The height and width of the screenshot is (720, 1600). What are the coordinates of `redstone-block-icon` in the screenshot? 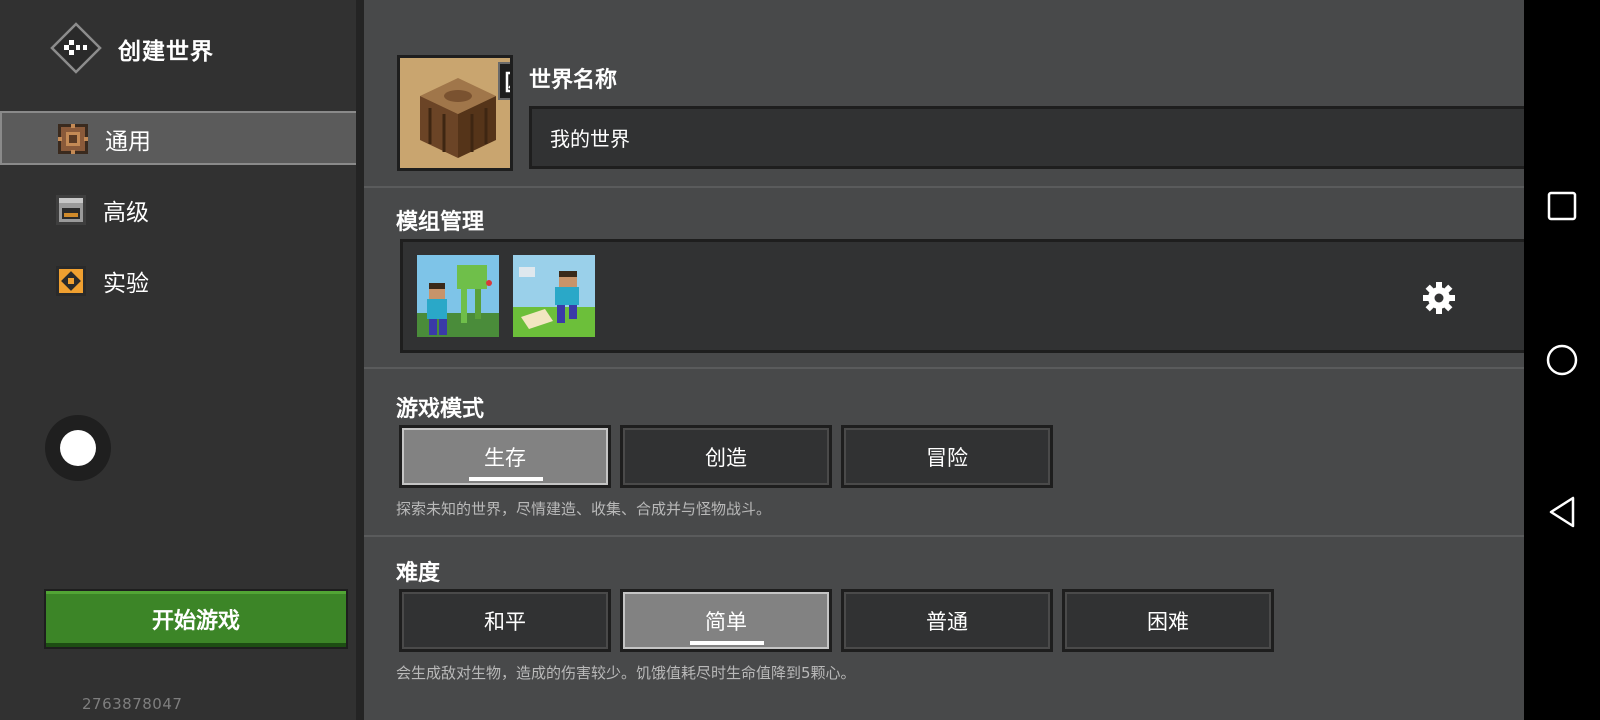 It's located at (71, 281).